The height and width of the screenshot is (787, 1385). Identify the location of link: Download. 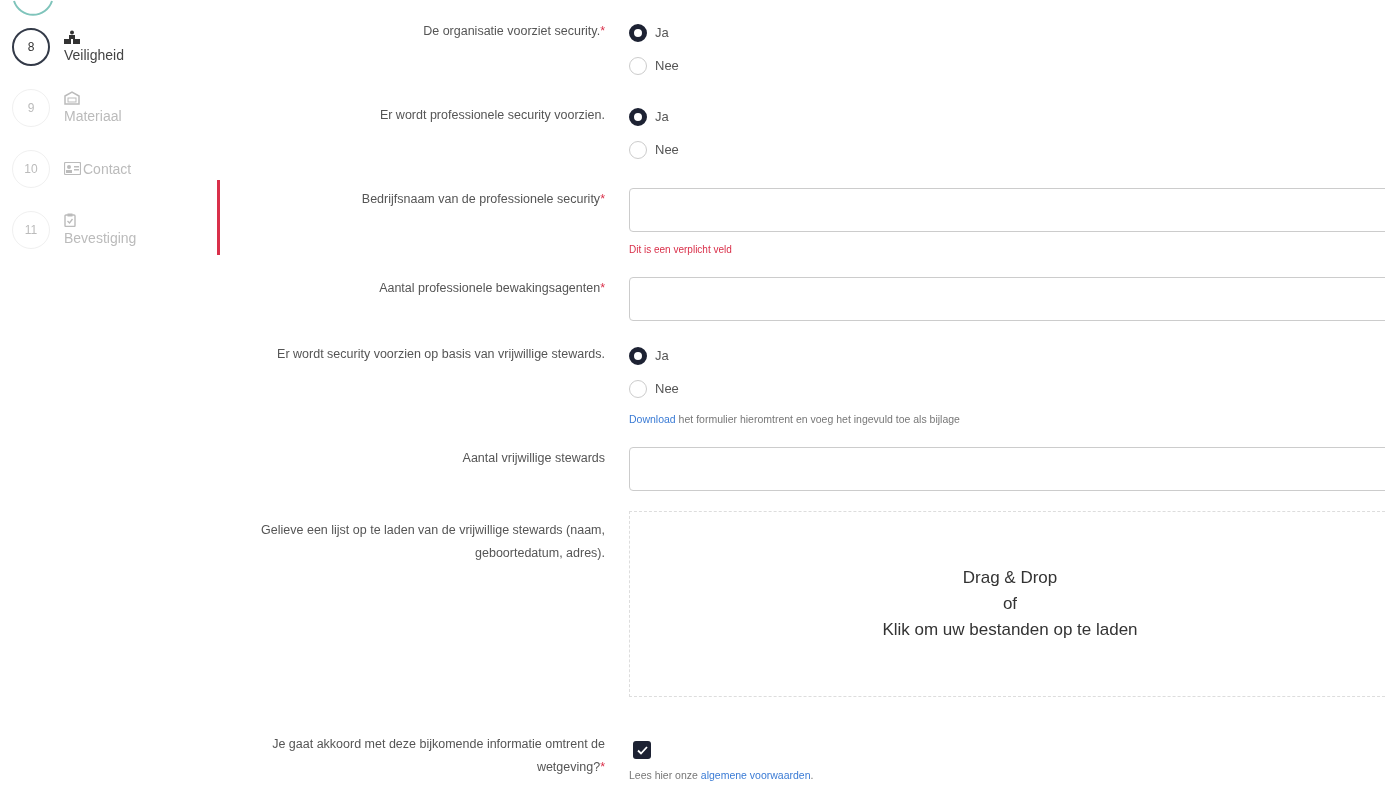
(652, 419).